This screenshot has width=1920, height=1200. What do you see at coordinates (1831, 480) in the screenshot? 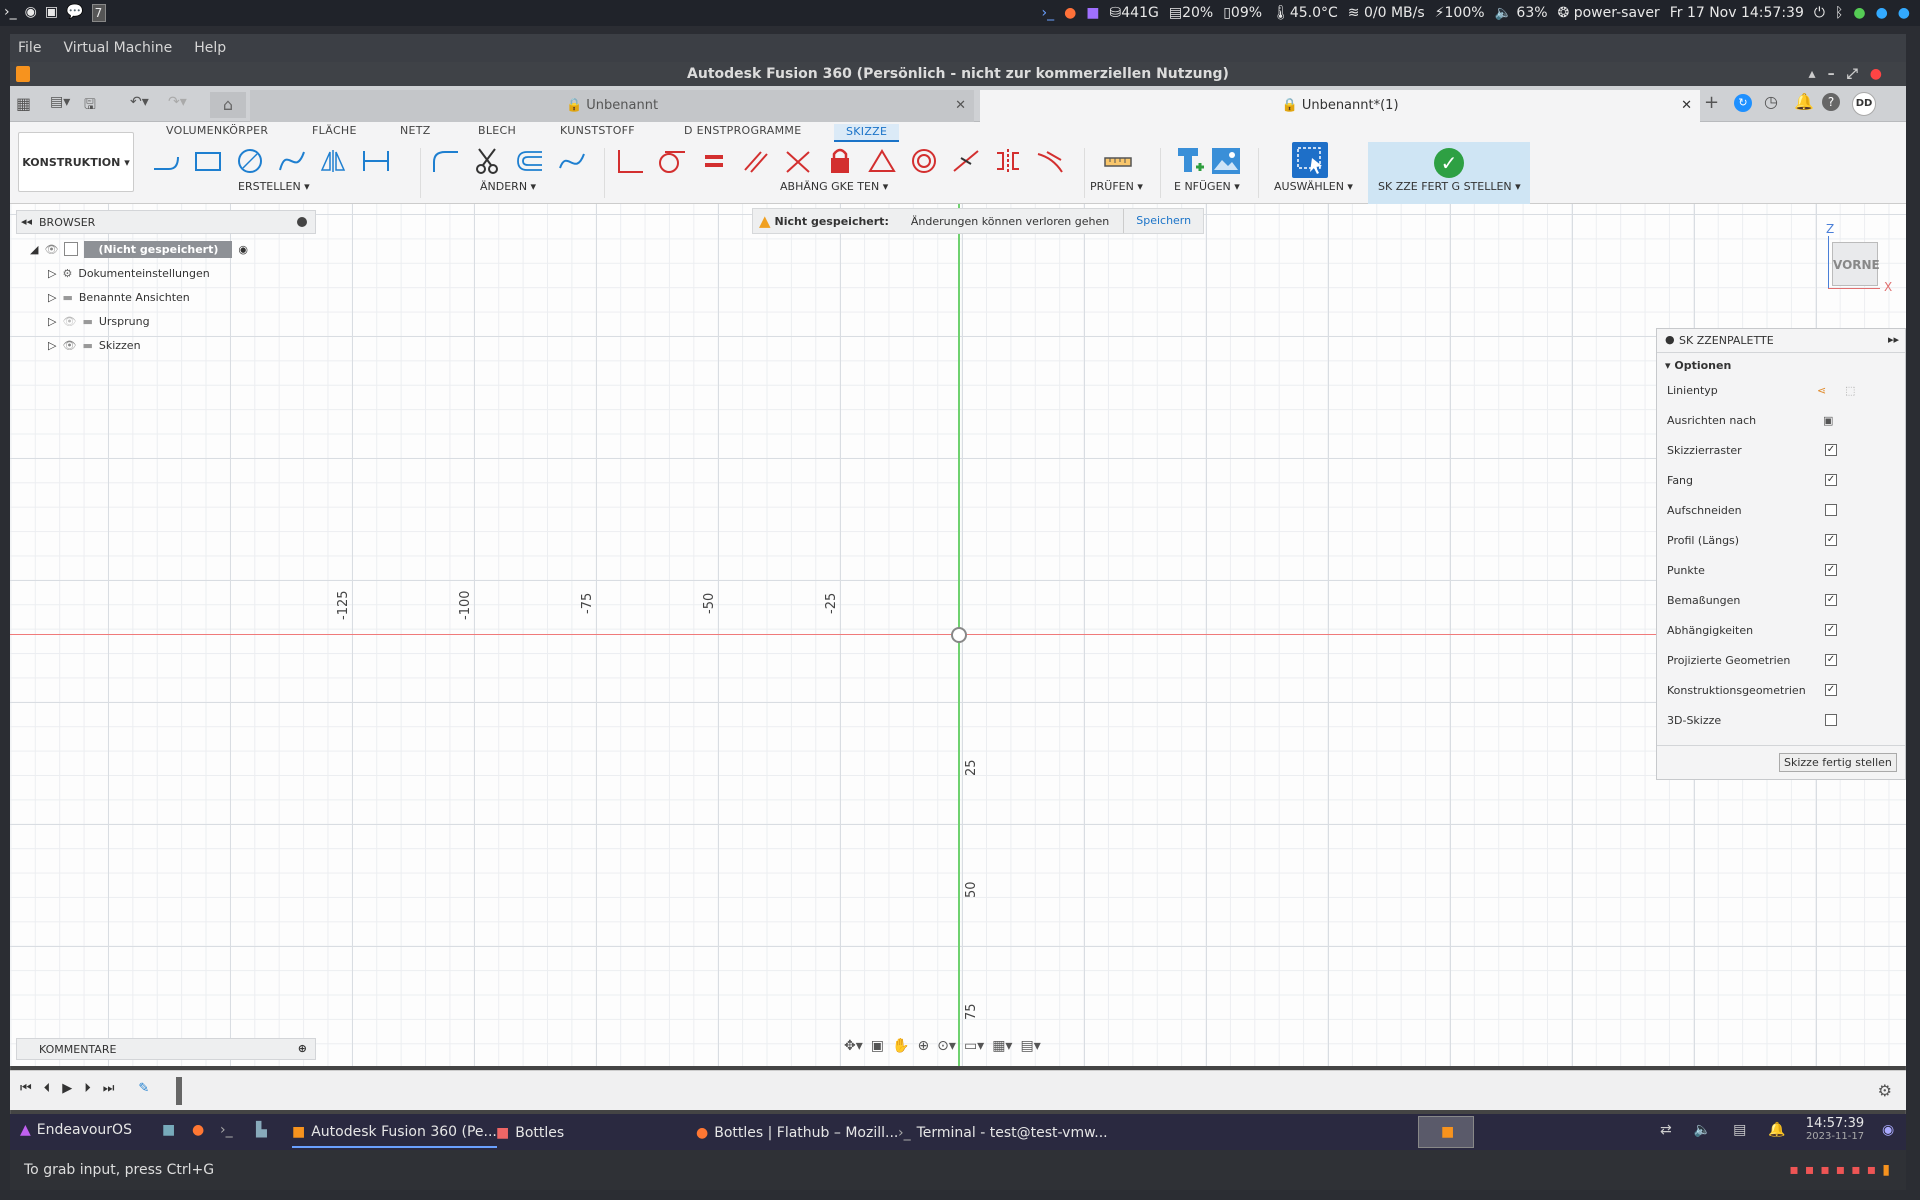
I see `checkbox-fang: ✓` at bounding box center [1831, 480].